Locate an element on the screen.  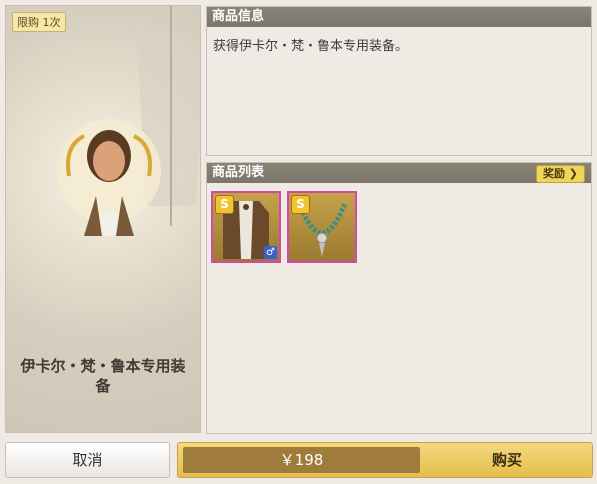
purchase-limit-badge: 限购 1次 is located at coordinates (39, 22).